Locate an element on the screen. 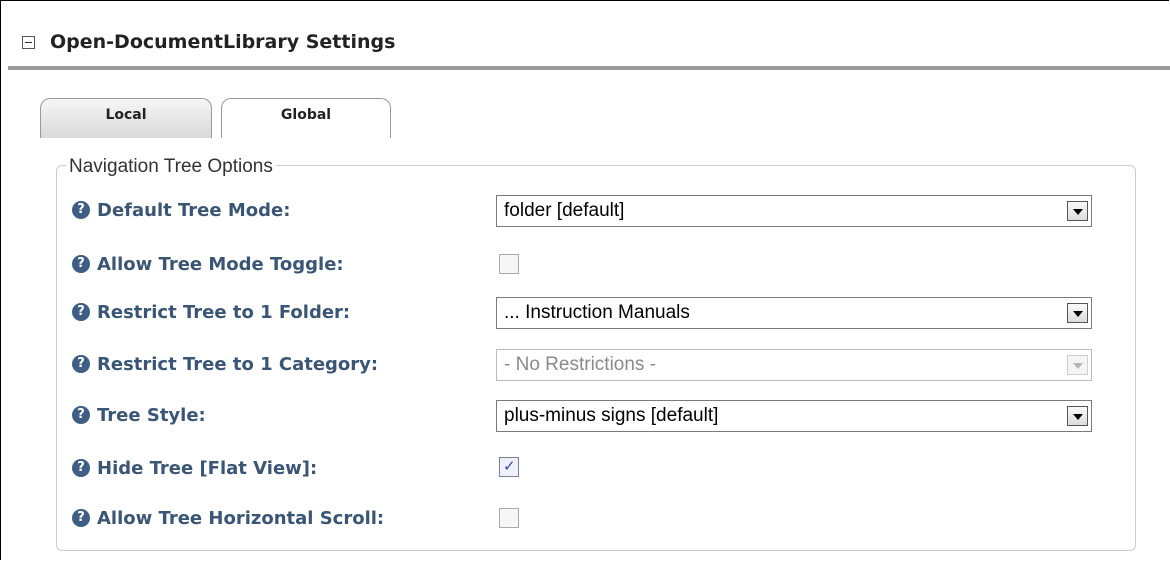  fieldset-legend: Navigation Tree Options is located at coordinates (171, 167).